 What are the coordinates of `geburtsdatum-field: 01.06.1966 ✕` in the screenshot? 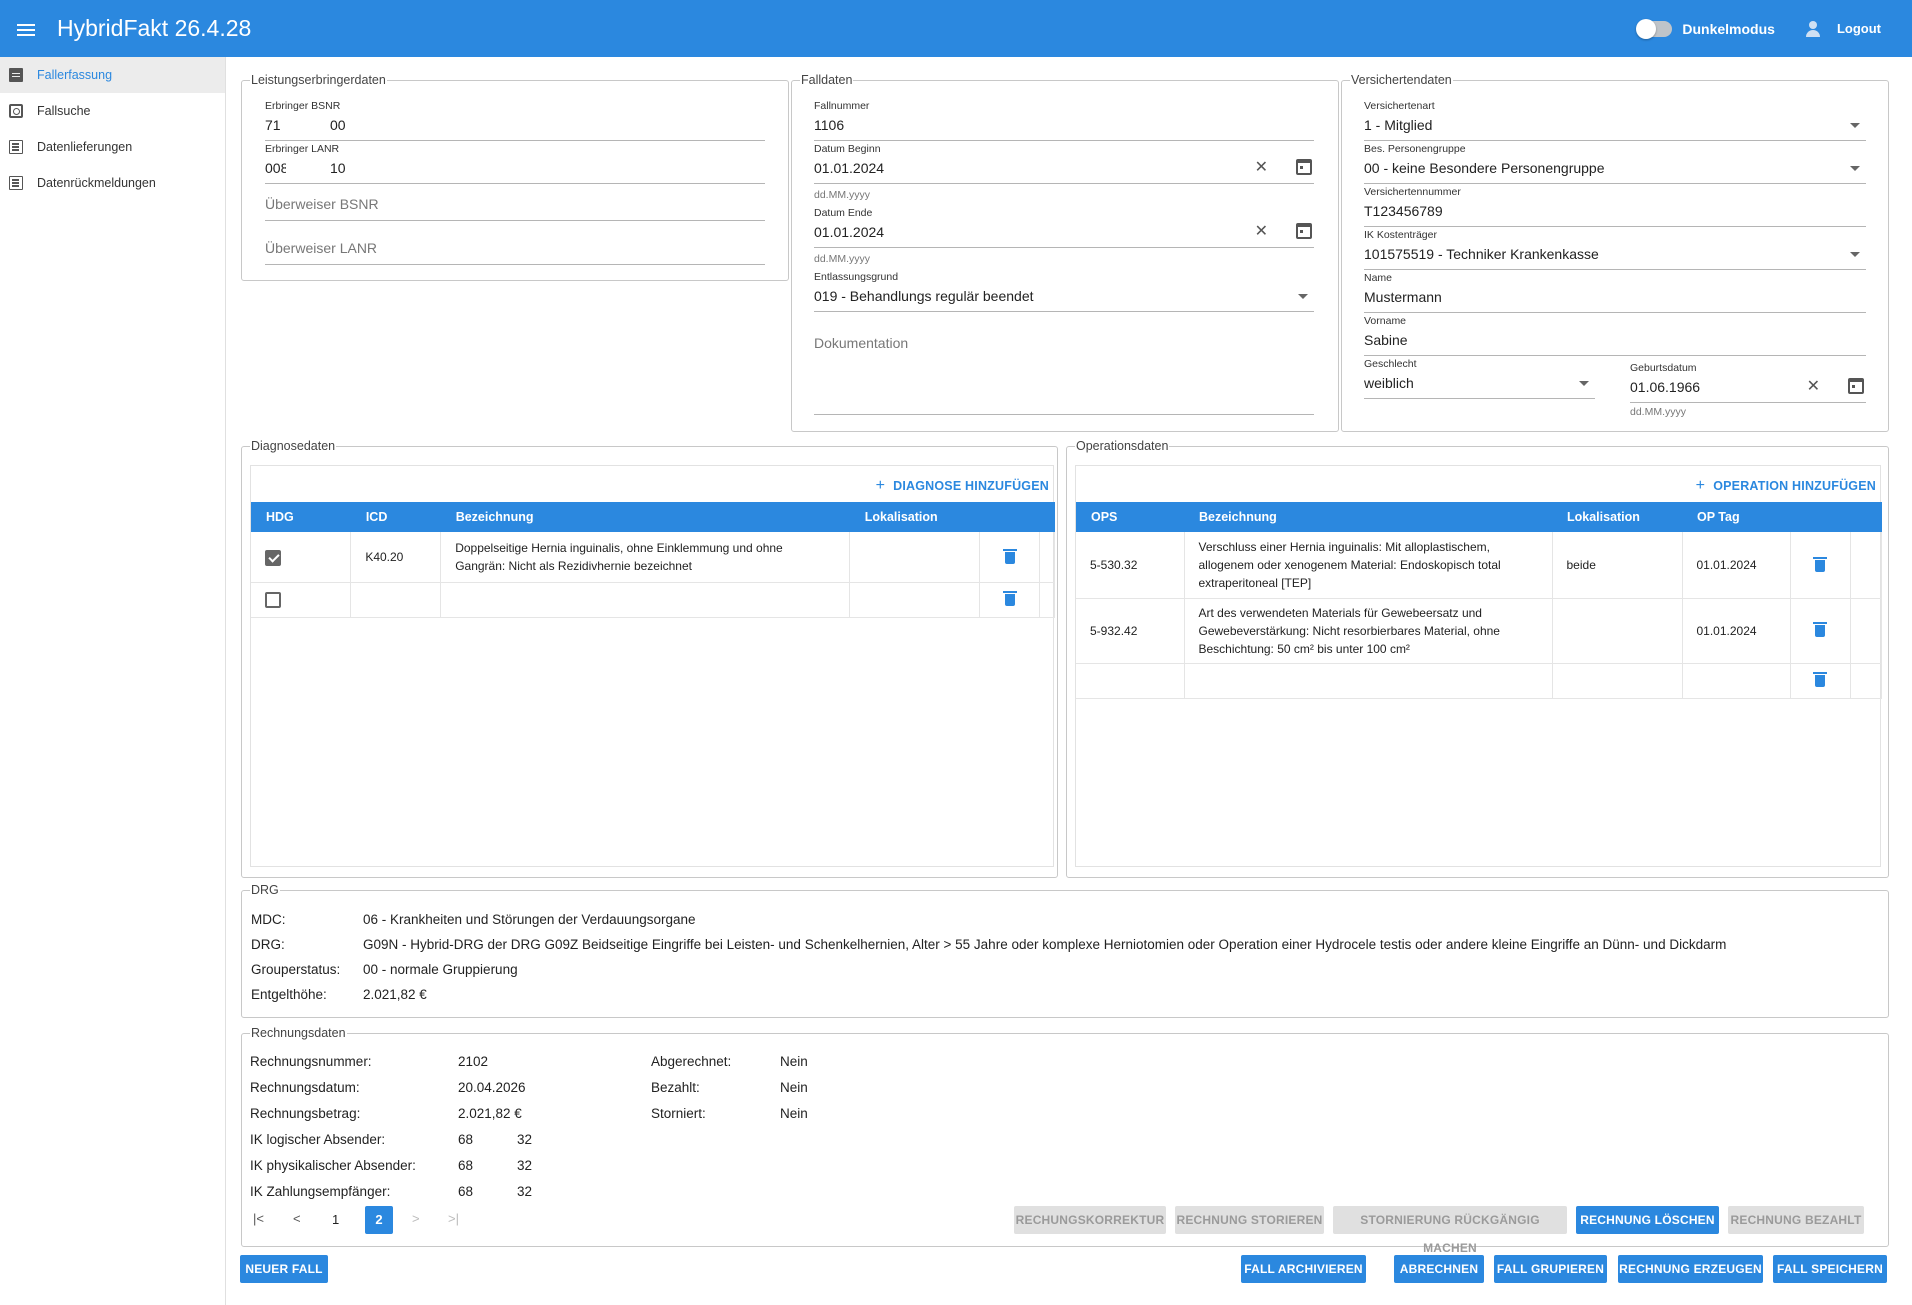 It's located at (1748, 389).